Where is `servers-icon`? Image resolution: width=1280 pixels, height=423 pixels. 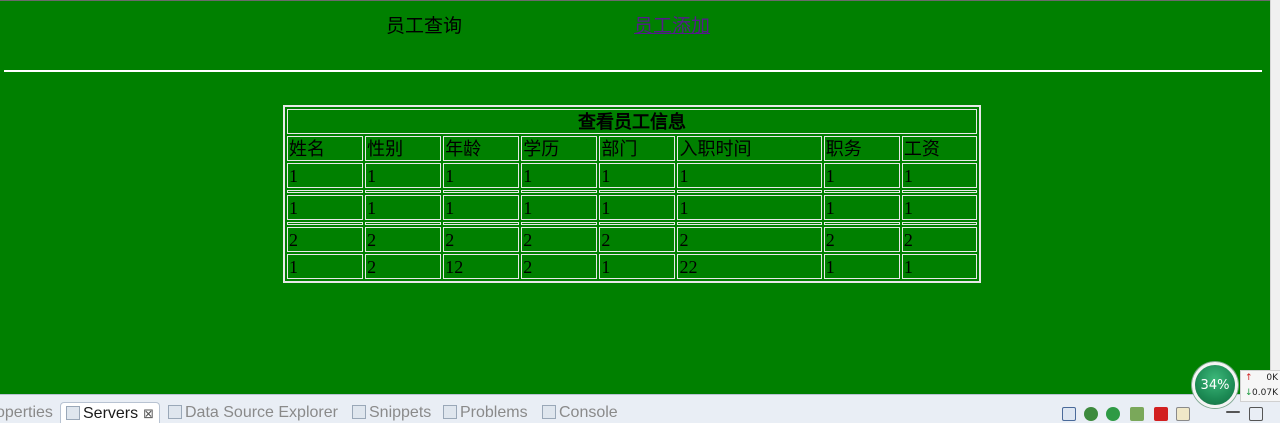
servers-icon is located at coordinates (73, 413).